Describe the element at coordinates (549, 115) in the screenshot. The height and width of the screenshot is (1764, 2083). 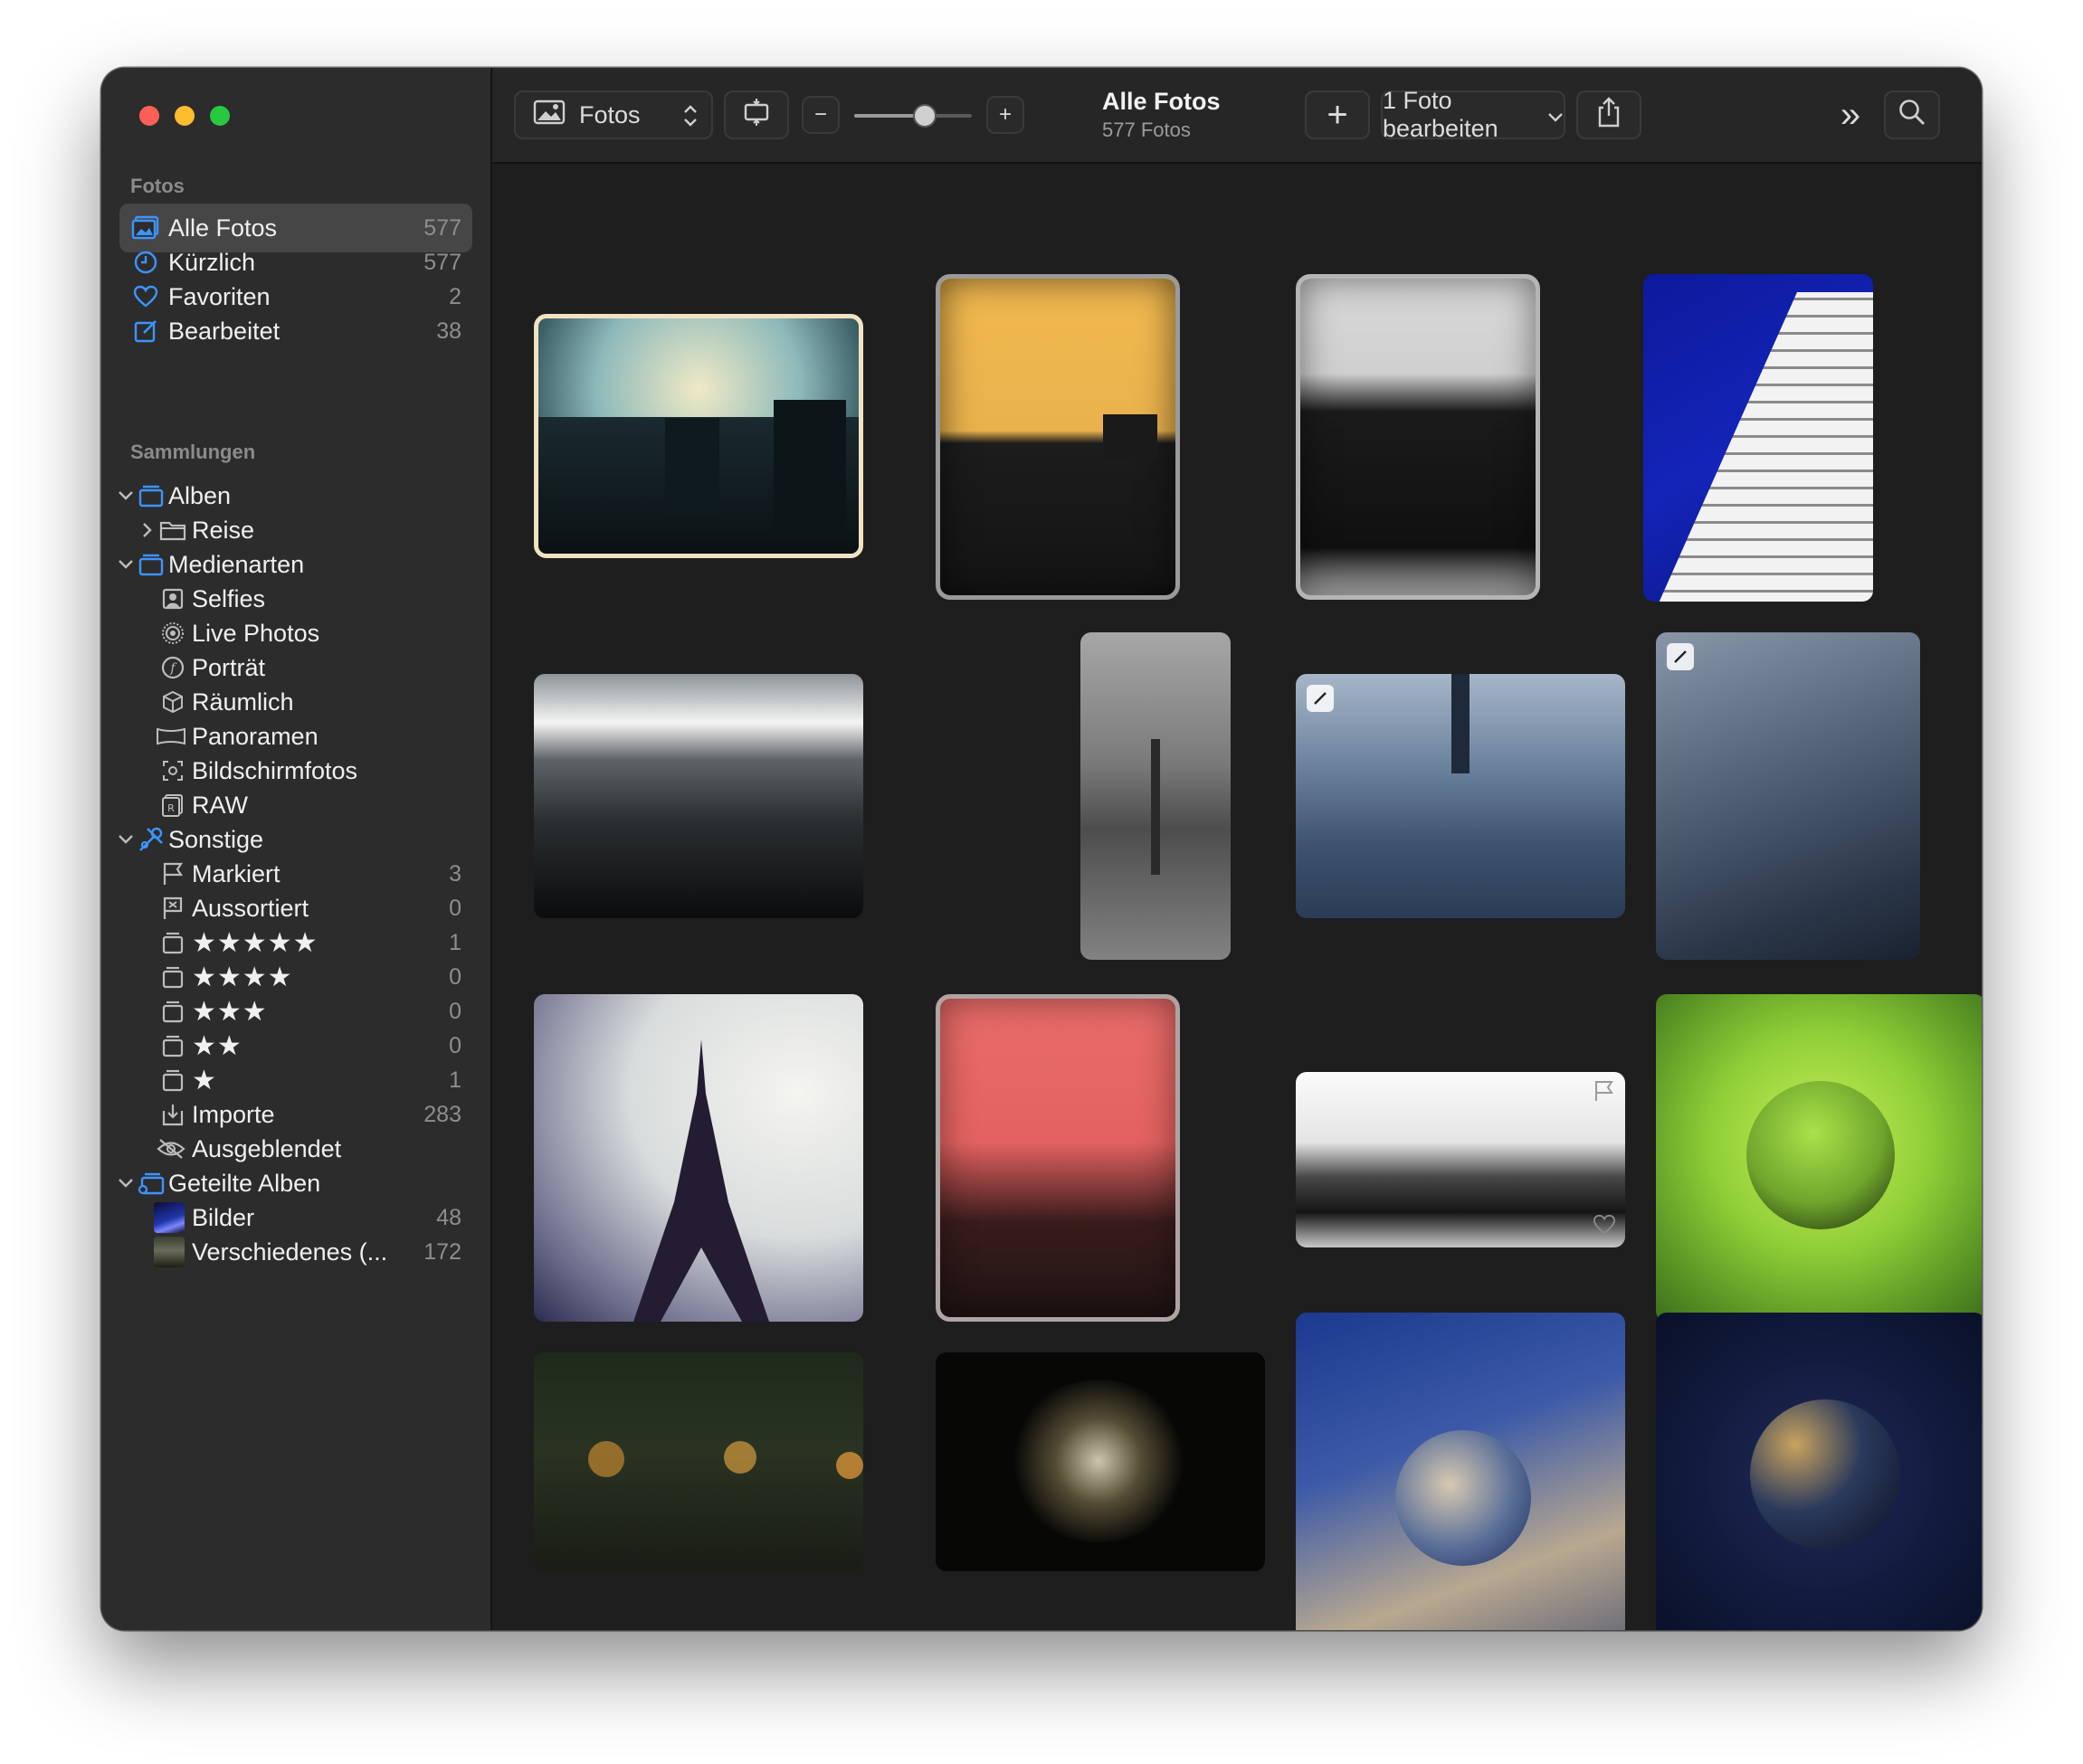
I see `photo-icon` at that location.